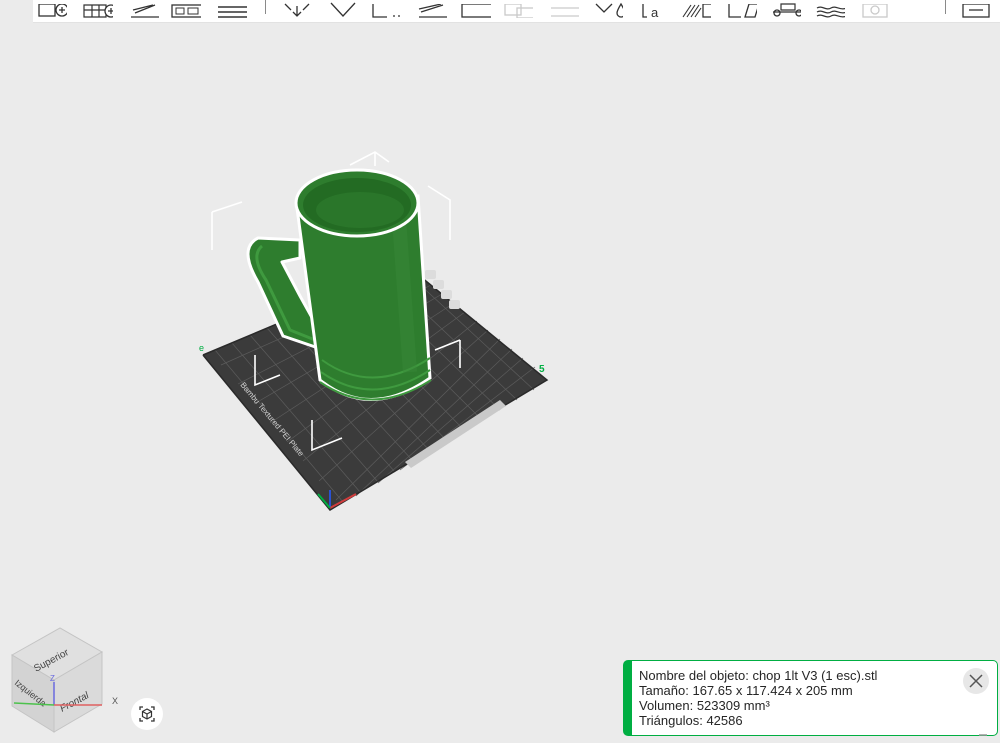 The image size is (1000, 743). I want to click on collapse-info-button, so click(983, 730).